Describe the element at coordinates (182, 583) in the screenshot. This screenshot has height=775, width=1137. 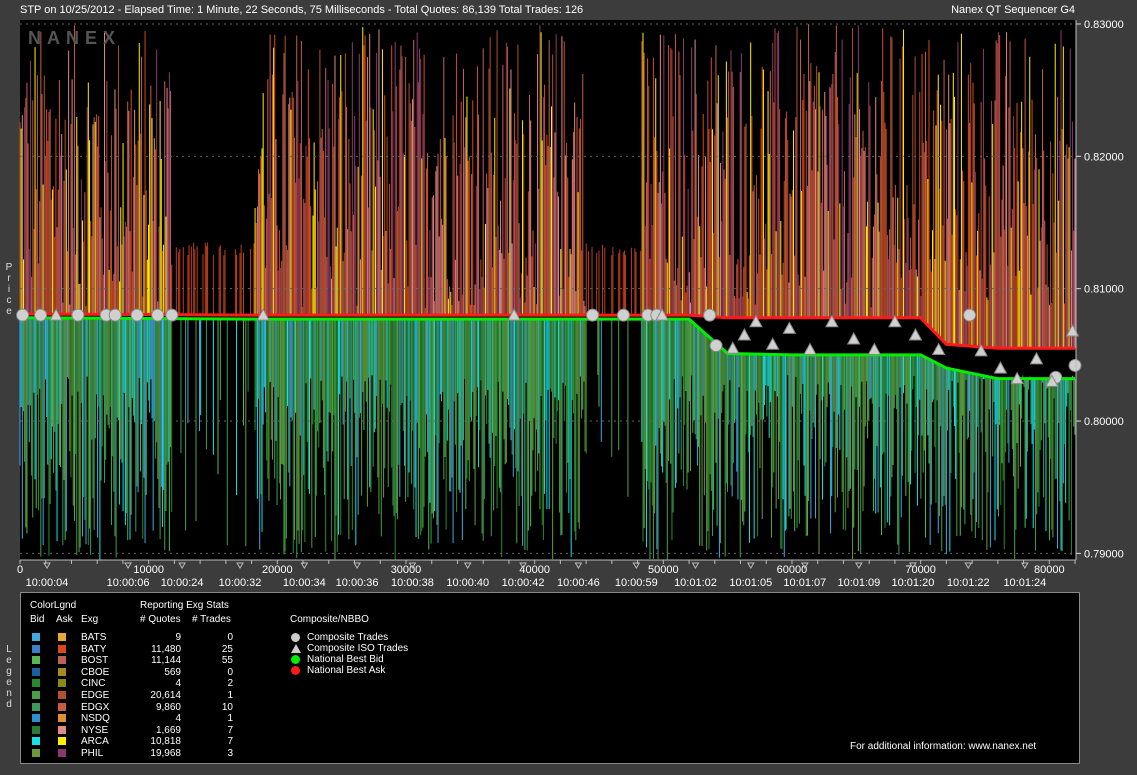
I see `time-label: 10:00:24` at that location.